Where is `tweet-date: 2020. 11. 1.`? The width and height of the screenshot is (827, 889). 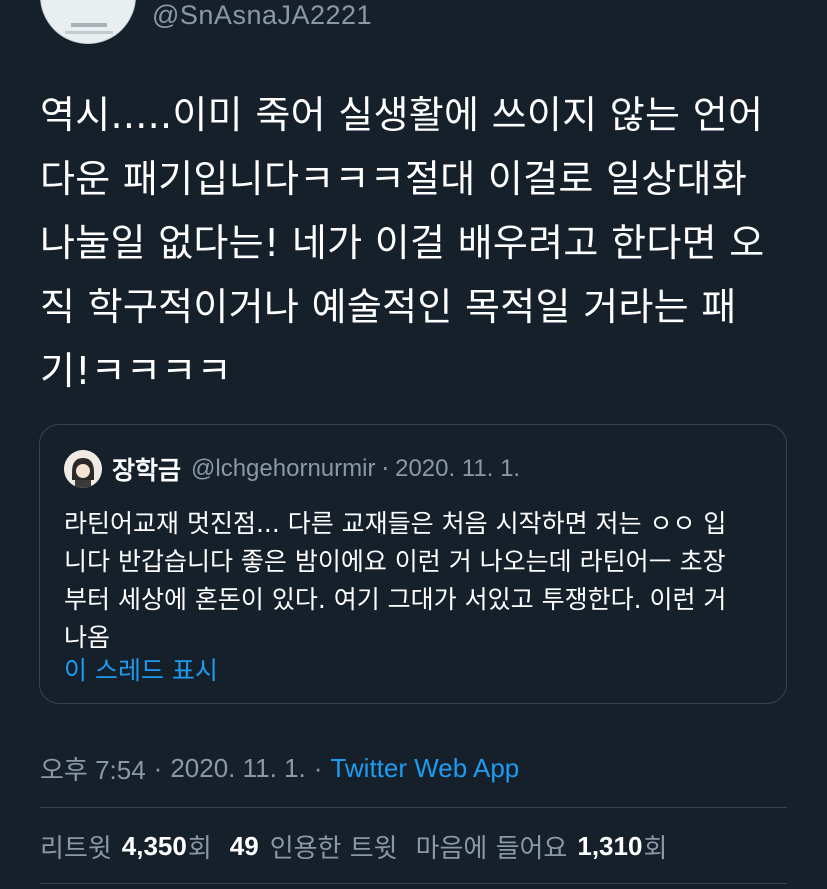
tweet-date: 2020. 11. 1. is located at coordinates (237, 768).